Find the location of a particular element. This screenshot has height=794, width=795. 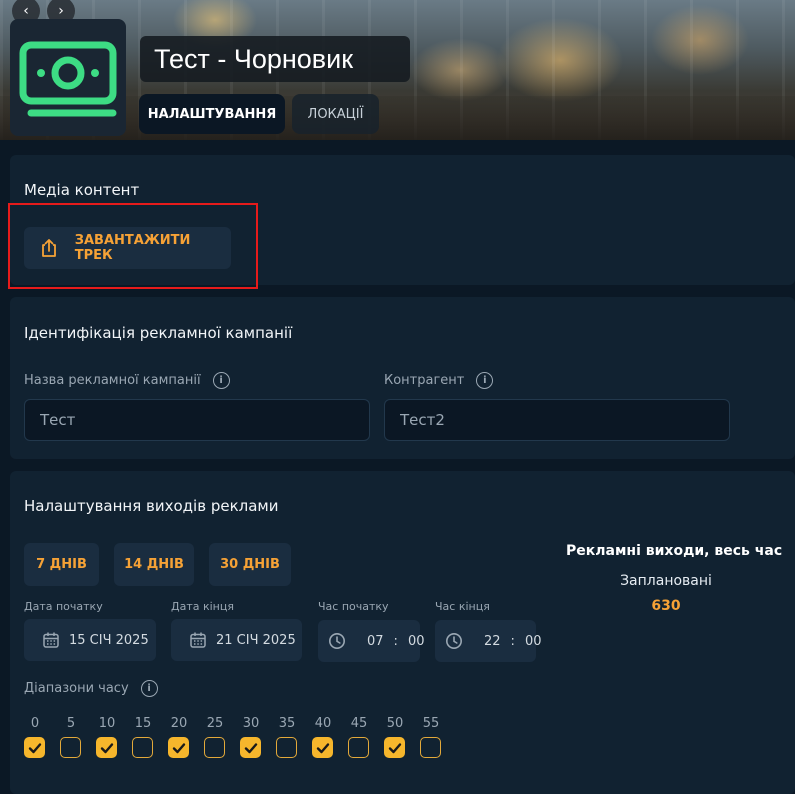

start-date-value: 15 СІЧ 2025 is located at coordinates (109, 640).